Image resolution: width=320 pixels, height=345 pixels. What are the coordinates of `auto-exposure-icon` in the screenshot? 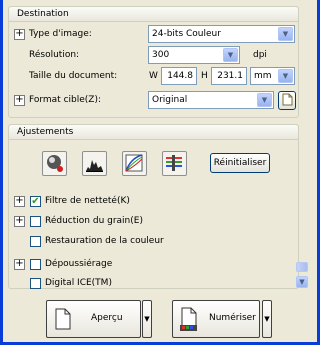 It's located at (55, 163).